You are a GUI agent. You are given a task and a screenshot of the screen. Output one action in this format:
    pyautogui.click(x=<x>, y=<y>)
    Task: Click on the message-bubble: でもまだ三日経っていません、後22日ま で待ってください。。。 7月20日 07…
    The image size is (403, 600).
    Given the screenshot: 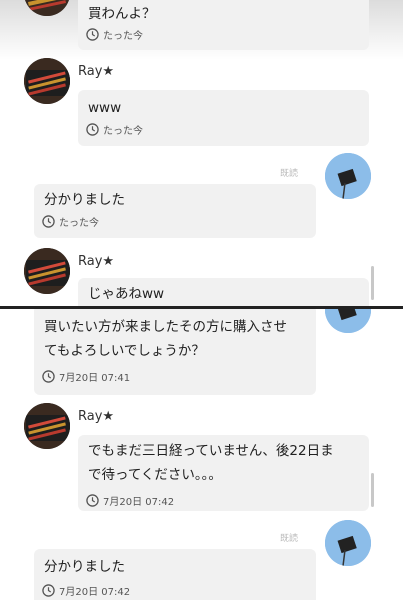 What is the action you would take?
    pyautogui.click(x=223, y=473)
    